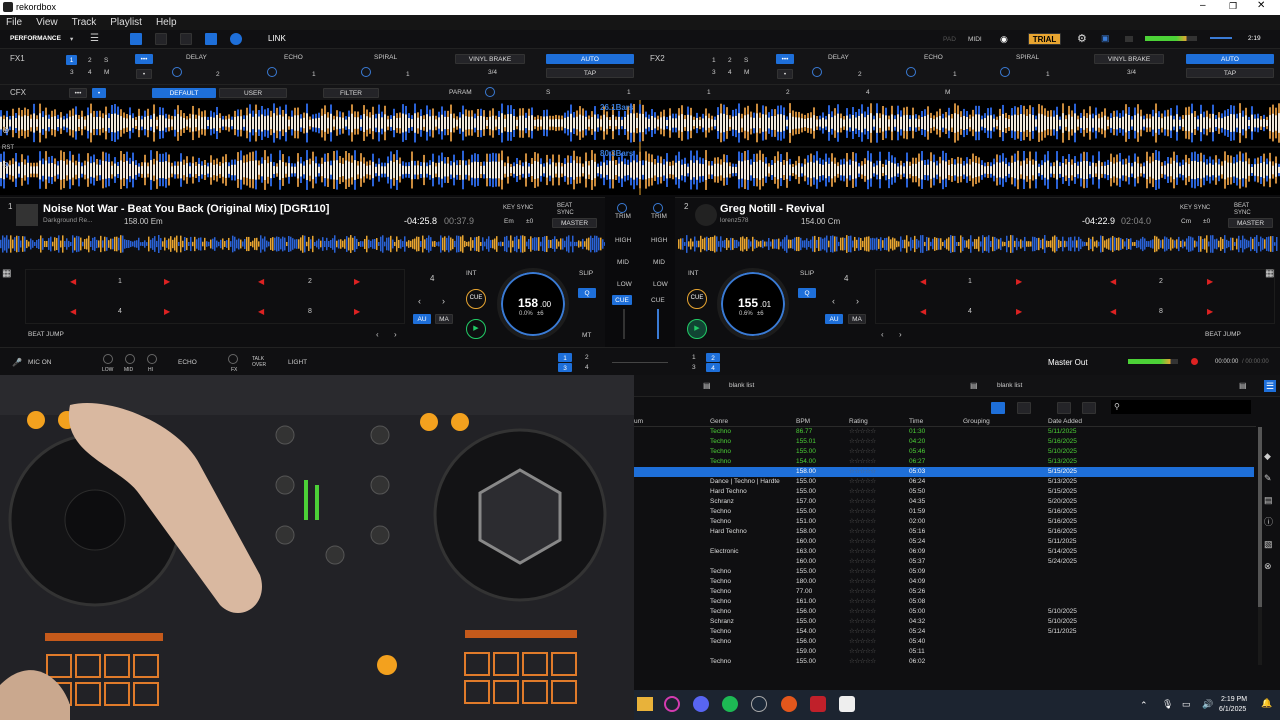 The width and height of the screenshot is (1280, 720). I want to click on fx1-vinyl-brake: VINYL BRAKE, so click(490, 59).